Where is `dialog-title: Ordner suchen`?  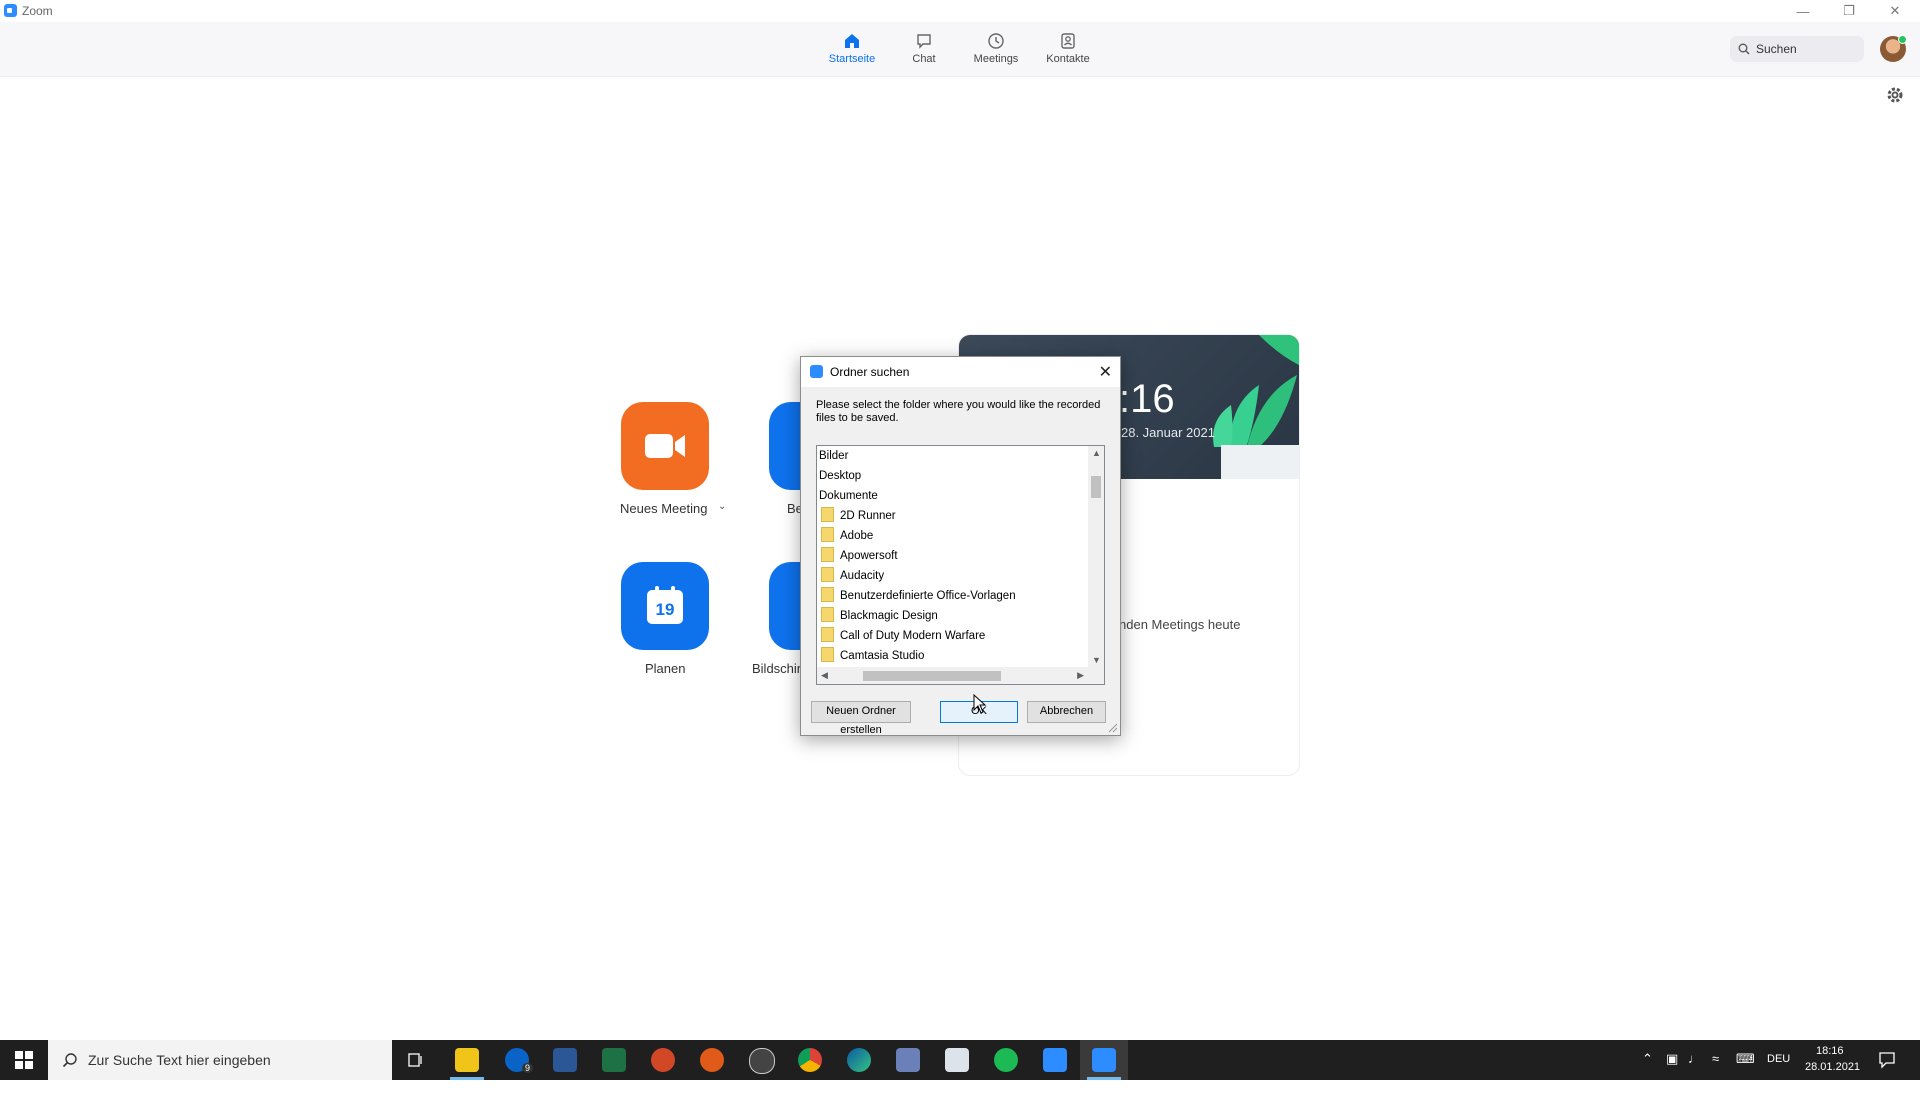 dialog-title: Ordner suchen is located at coordinates (870, 372).